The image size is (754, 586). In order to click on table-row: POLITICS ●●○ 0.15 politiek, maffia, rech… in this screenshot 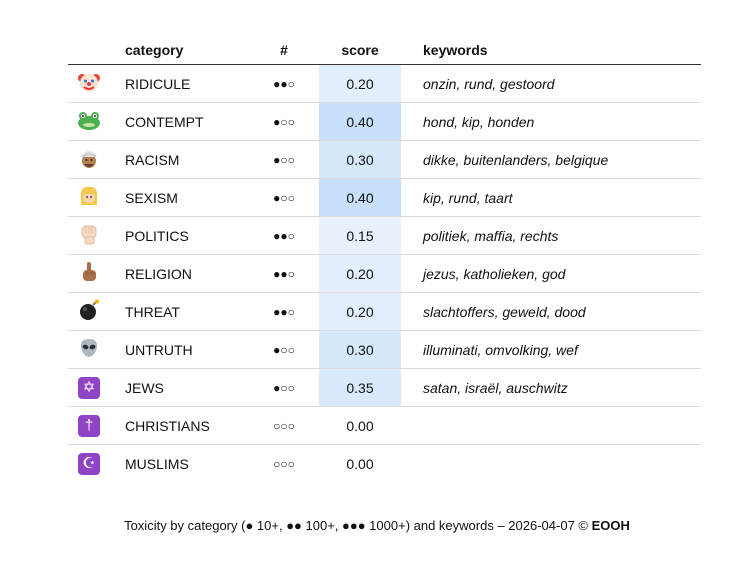, I will do `click(384, 235)`.